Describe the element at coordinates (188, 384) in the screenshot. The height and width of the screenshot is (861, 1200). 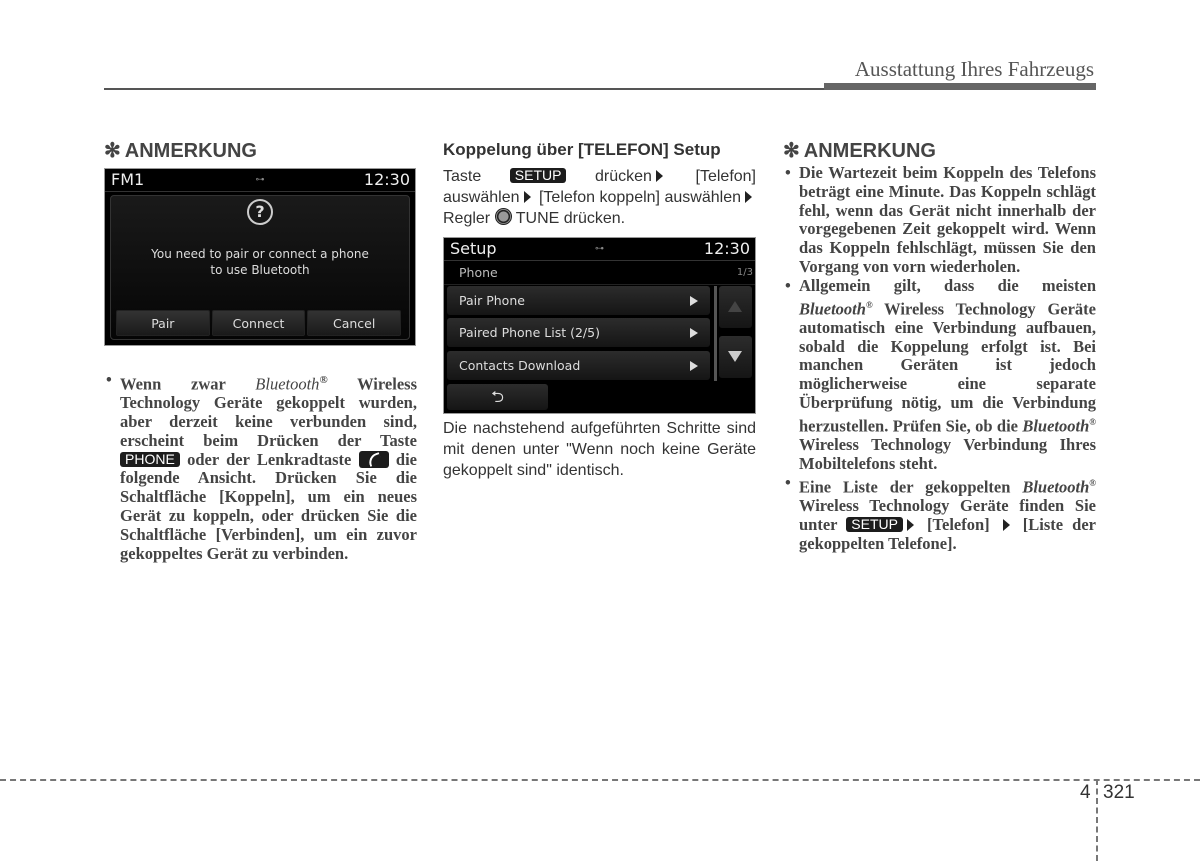
I see `text: Wenn zwar` at that location.